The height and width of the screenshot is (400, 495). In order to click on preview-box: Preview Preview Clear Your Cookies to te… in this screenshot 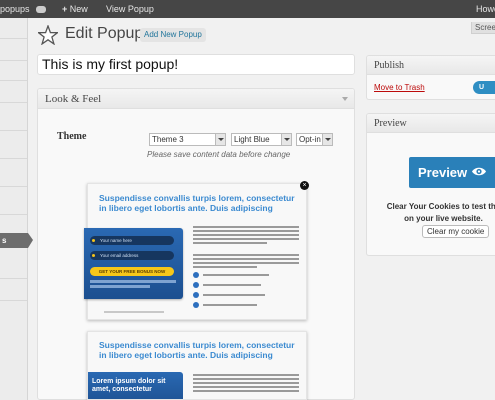, I will do `click(430, 184)`.